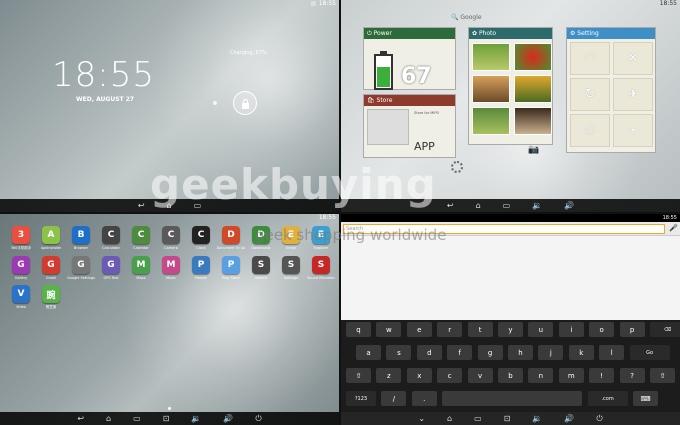 This screenshot has width=680, height=425. Describe the element at coordinates (389, 329) in the screenshot. I see `keyboard-key: w` at that location.